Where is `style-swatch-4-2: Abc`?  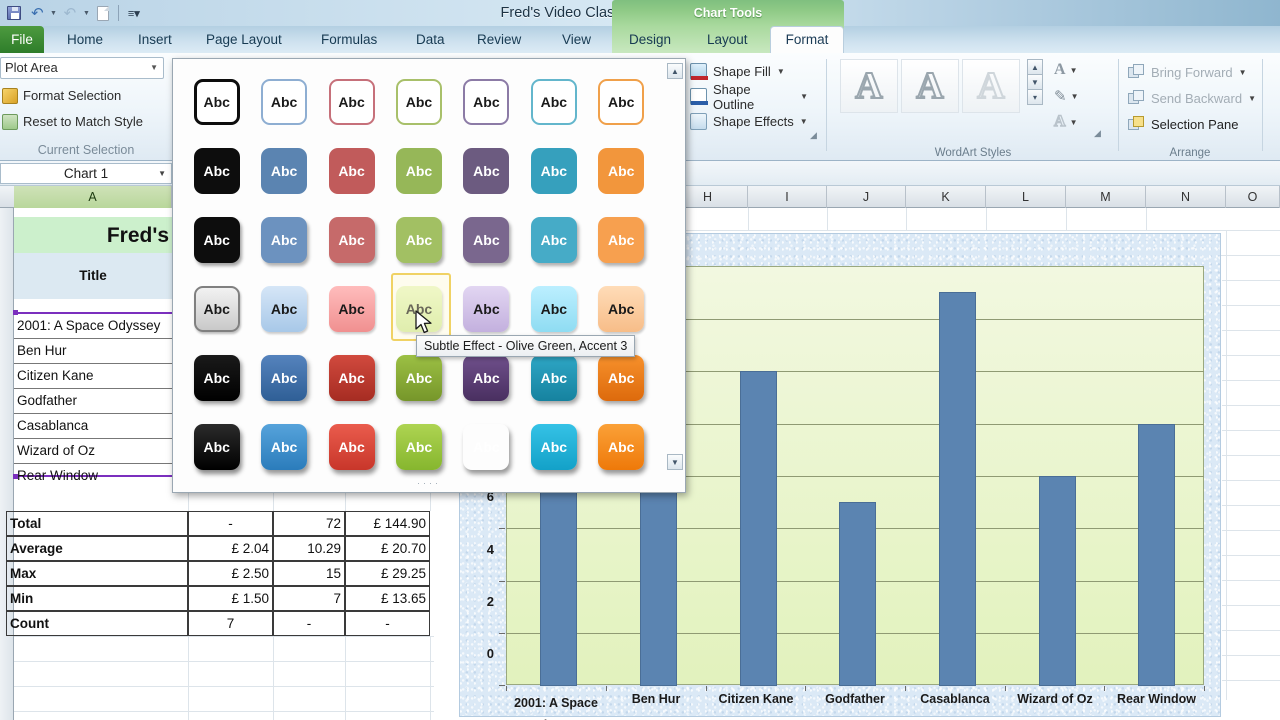 style-swatch-4-2: Abc is located at coordinates (283, 308).